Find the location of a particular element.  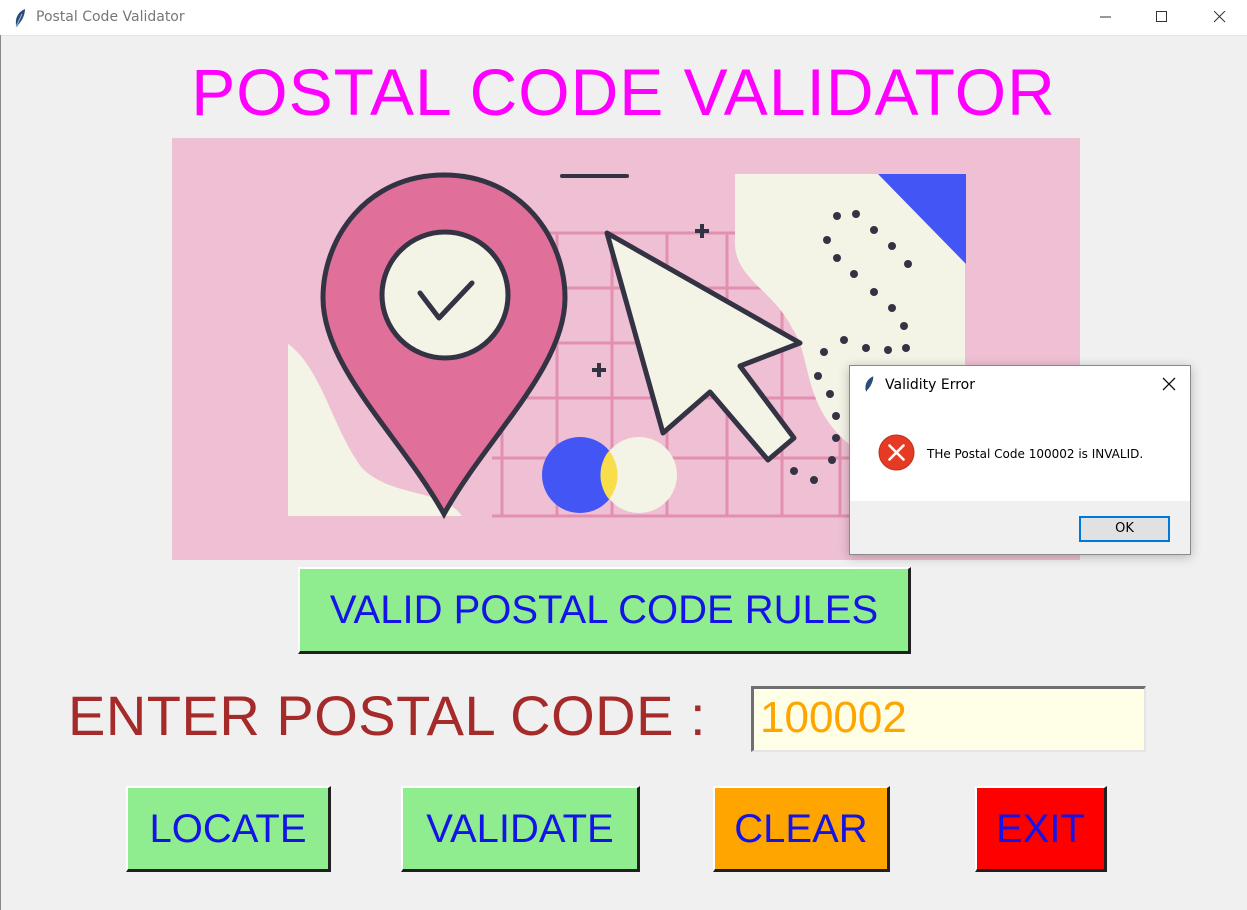

close-window-button is located at coordinates (1220, 17).